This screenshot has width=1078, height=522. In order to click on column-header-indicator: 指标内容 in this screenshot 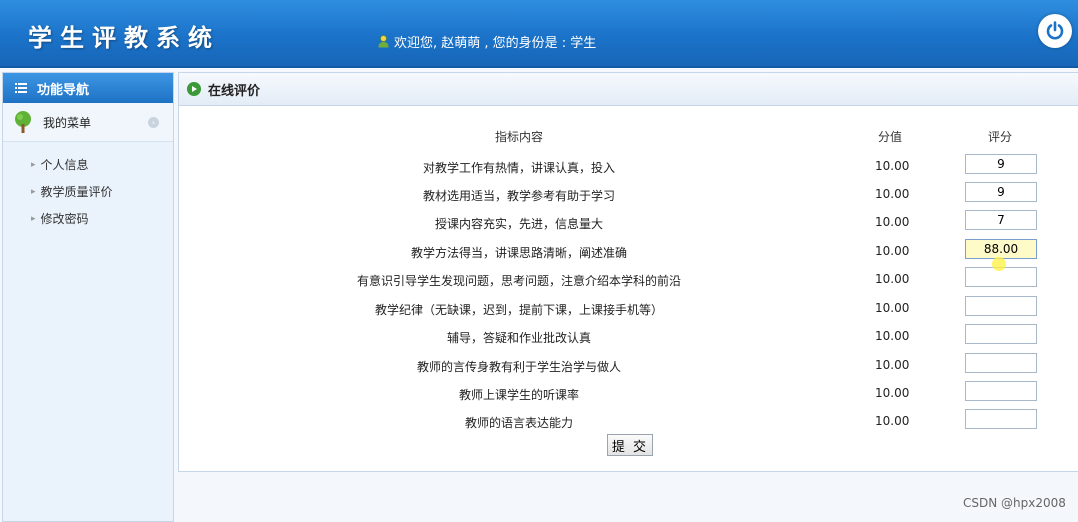, I will do `click(519, 137)`.